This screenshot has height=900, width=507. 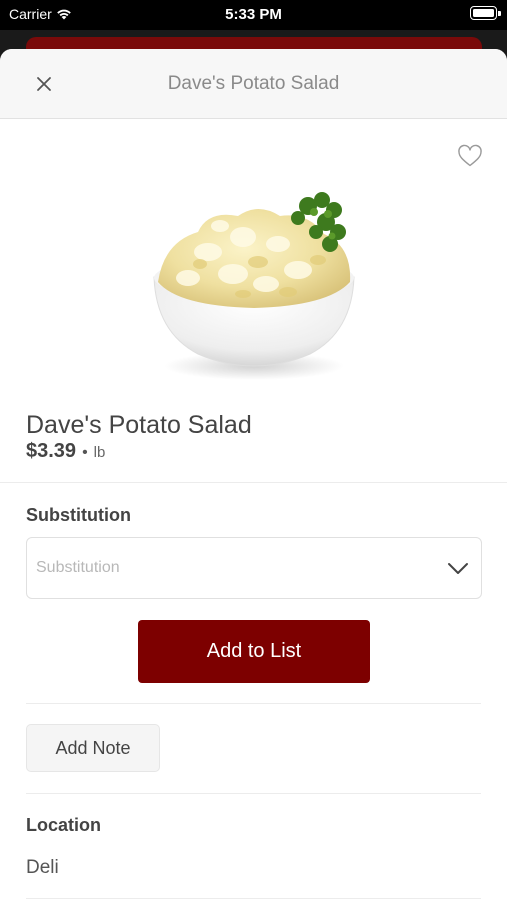 I want to click on status-bar: Carrier 5:33 PM, so click(x=253, y=15).